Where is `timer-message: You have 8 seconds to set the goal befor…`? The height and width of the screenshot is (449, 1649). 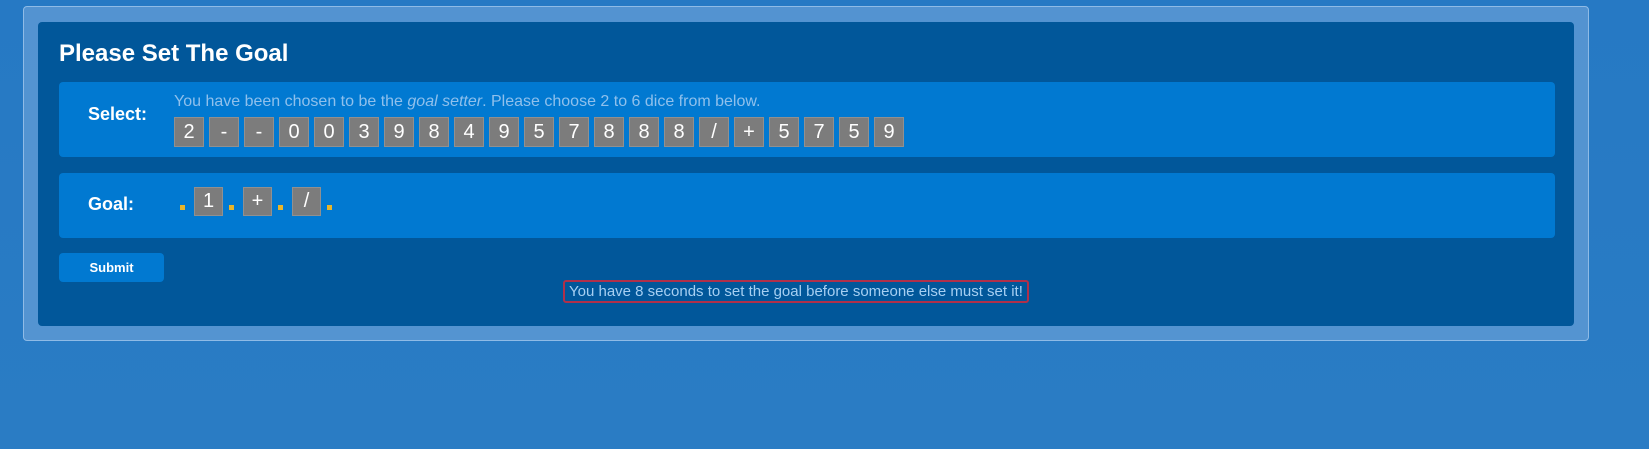 timer-message: You have 8 seconds to set the goal befor… is located at coordinates (796, 291).